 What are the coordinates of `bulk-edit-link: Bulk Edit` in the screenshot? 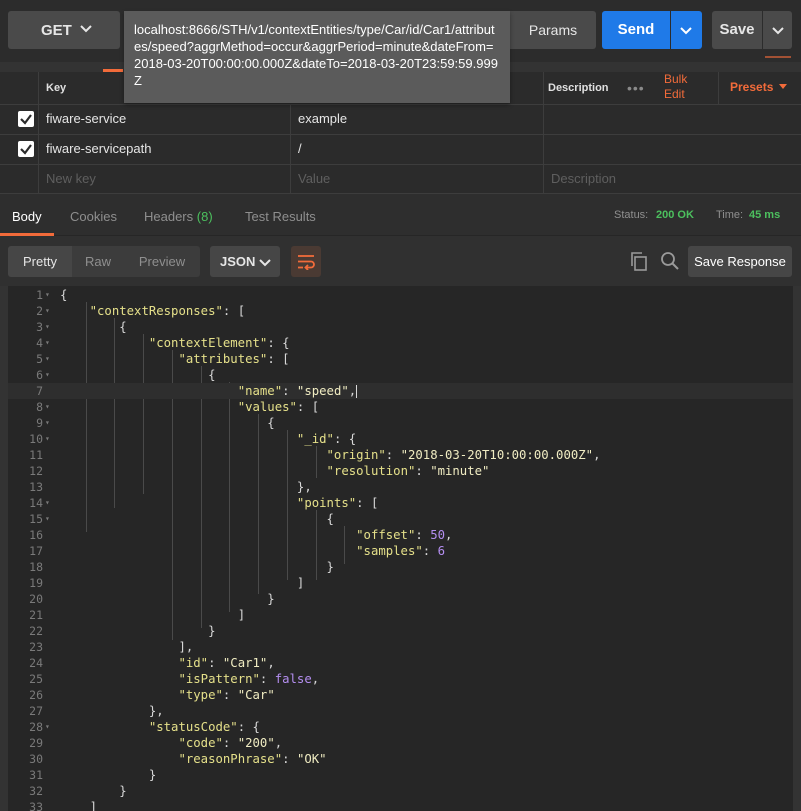 It's located at (684, 87).